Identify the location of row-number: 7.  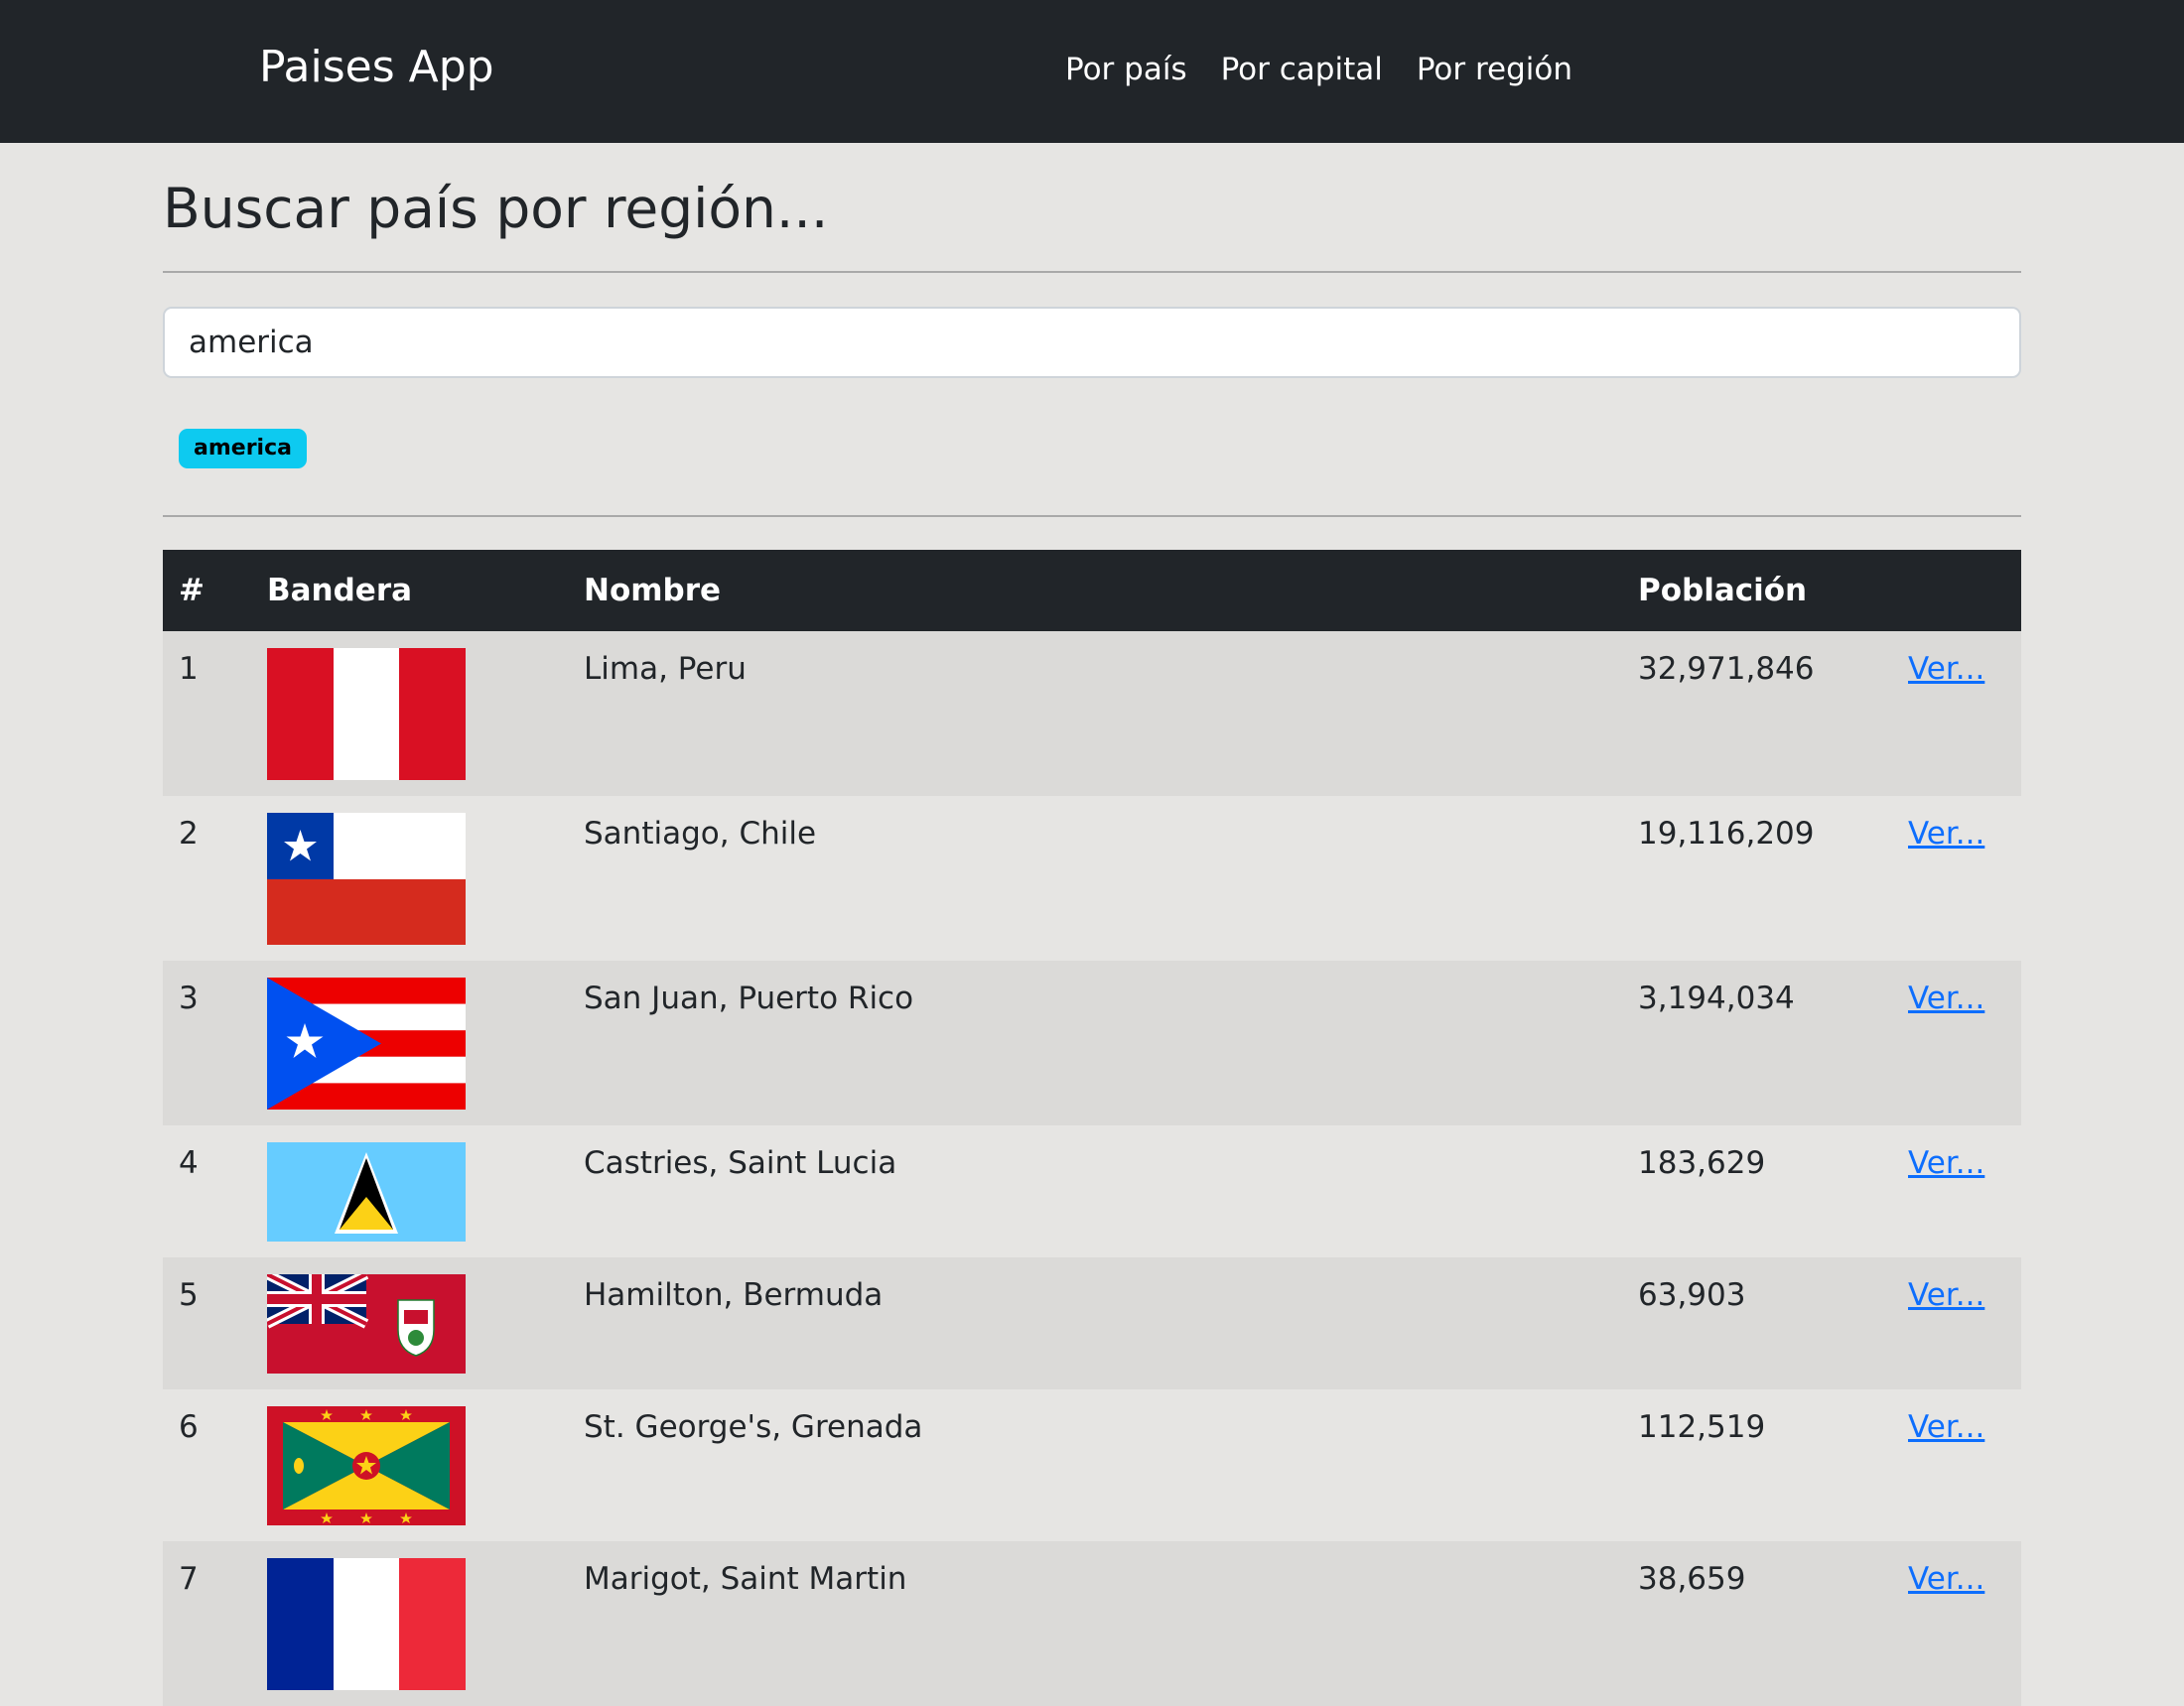
(189, 1579).